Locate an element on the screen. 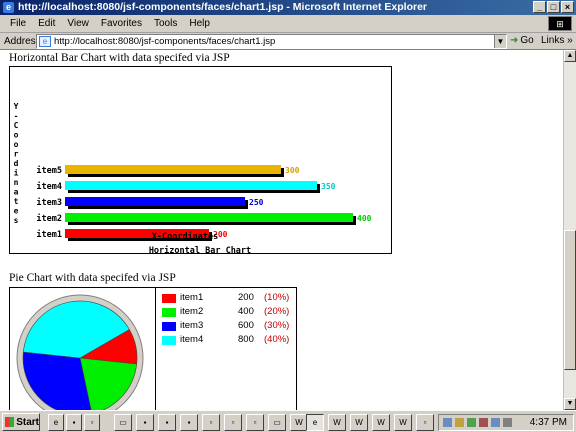 The width and height of the screenshot is (576, 432). scroll-down-button: ▼ is located at coordinates (570, 404).